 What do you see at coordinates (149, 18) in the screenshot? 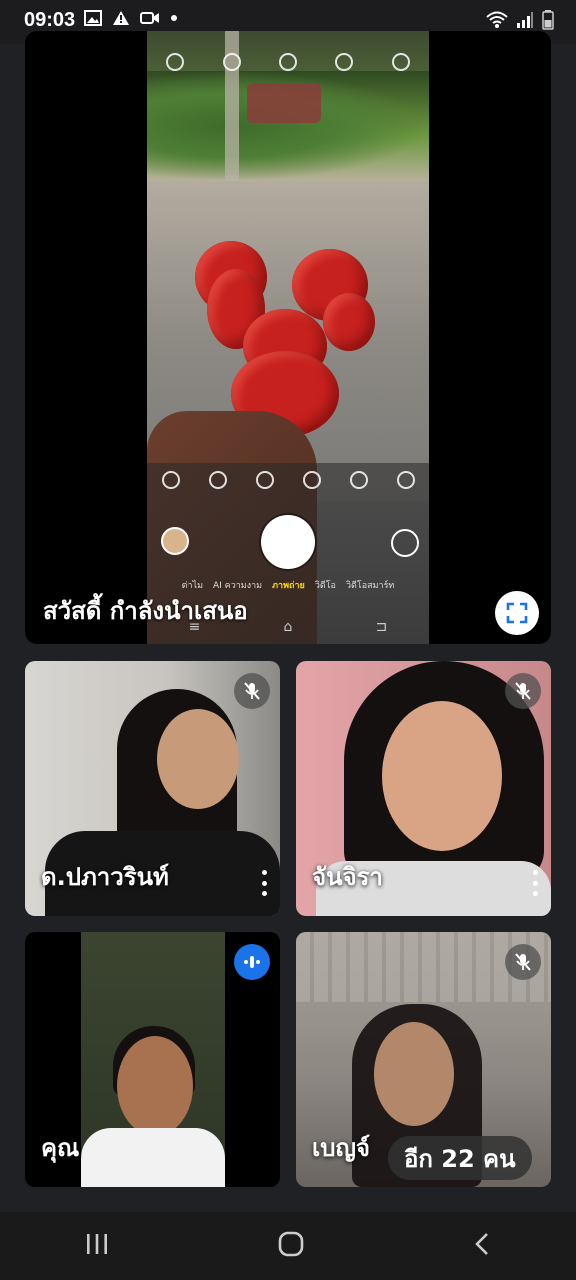
I see `video-icon` at bounding box center [149, 18].